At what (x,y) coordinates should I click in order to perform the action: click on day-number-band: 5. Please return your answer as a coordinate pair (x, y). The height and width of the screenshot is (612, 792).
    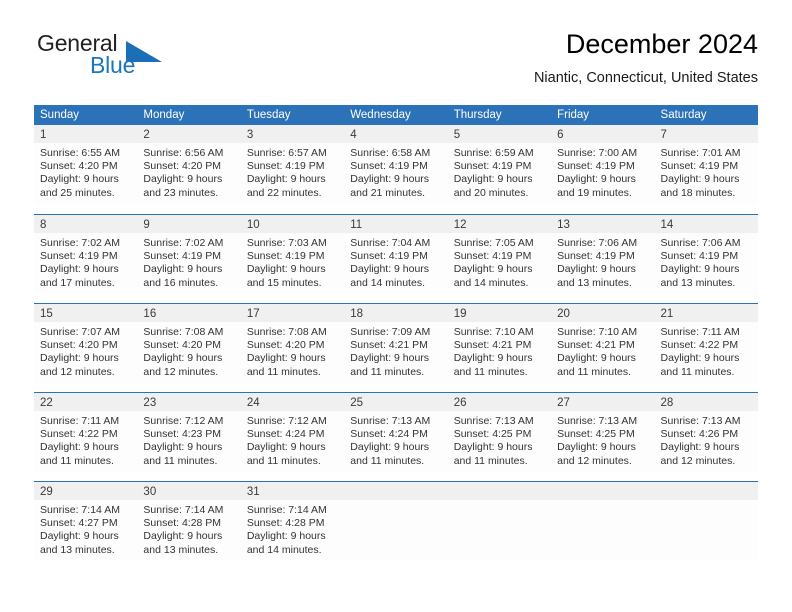
    Looking at the image, I should click on (499, 134).